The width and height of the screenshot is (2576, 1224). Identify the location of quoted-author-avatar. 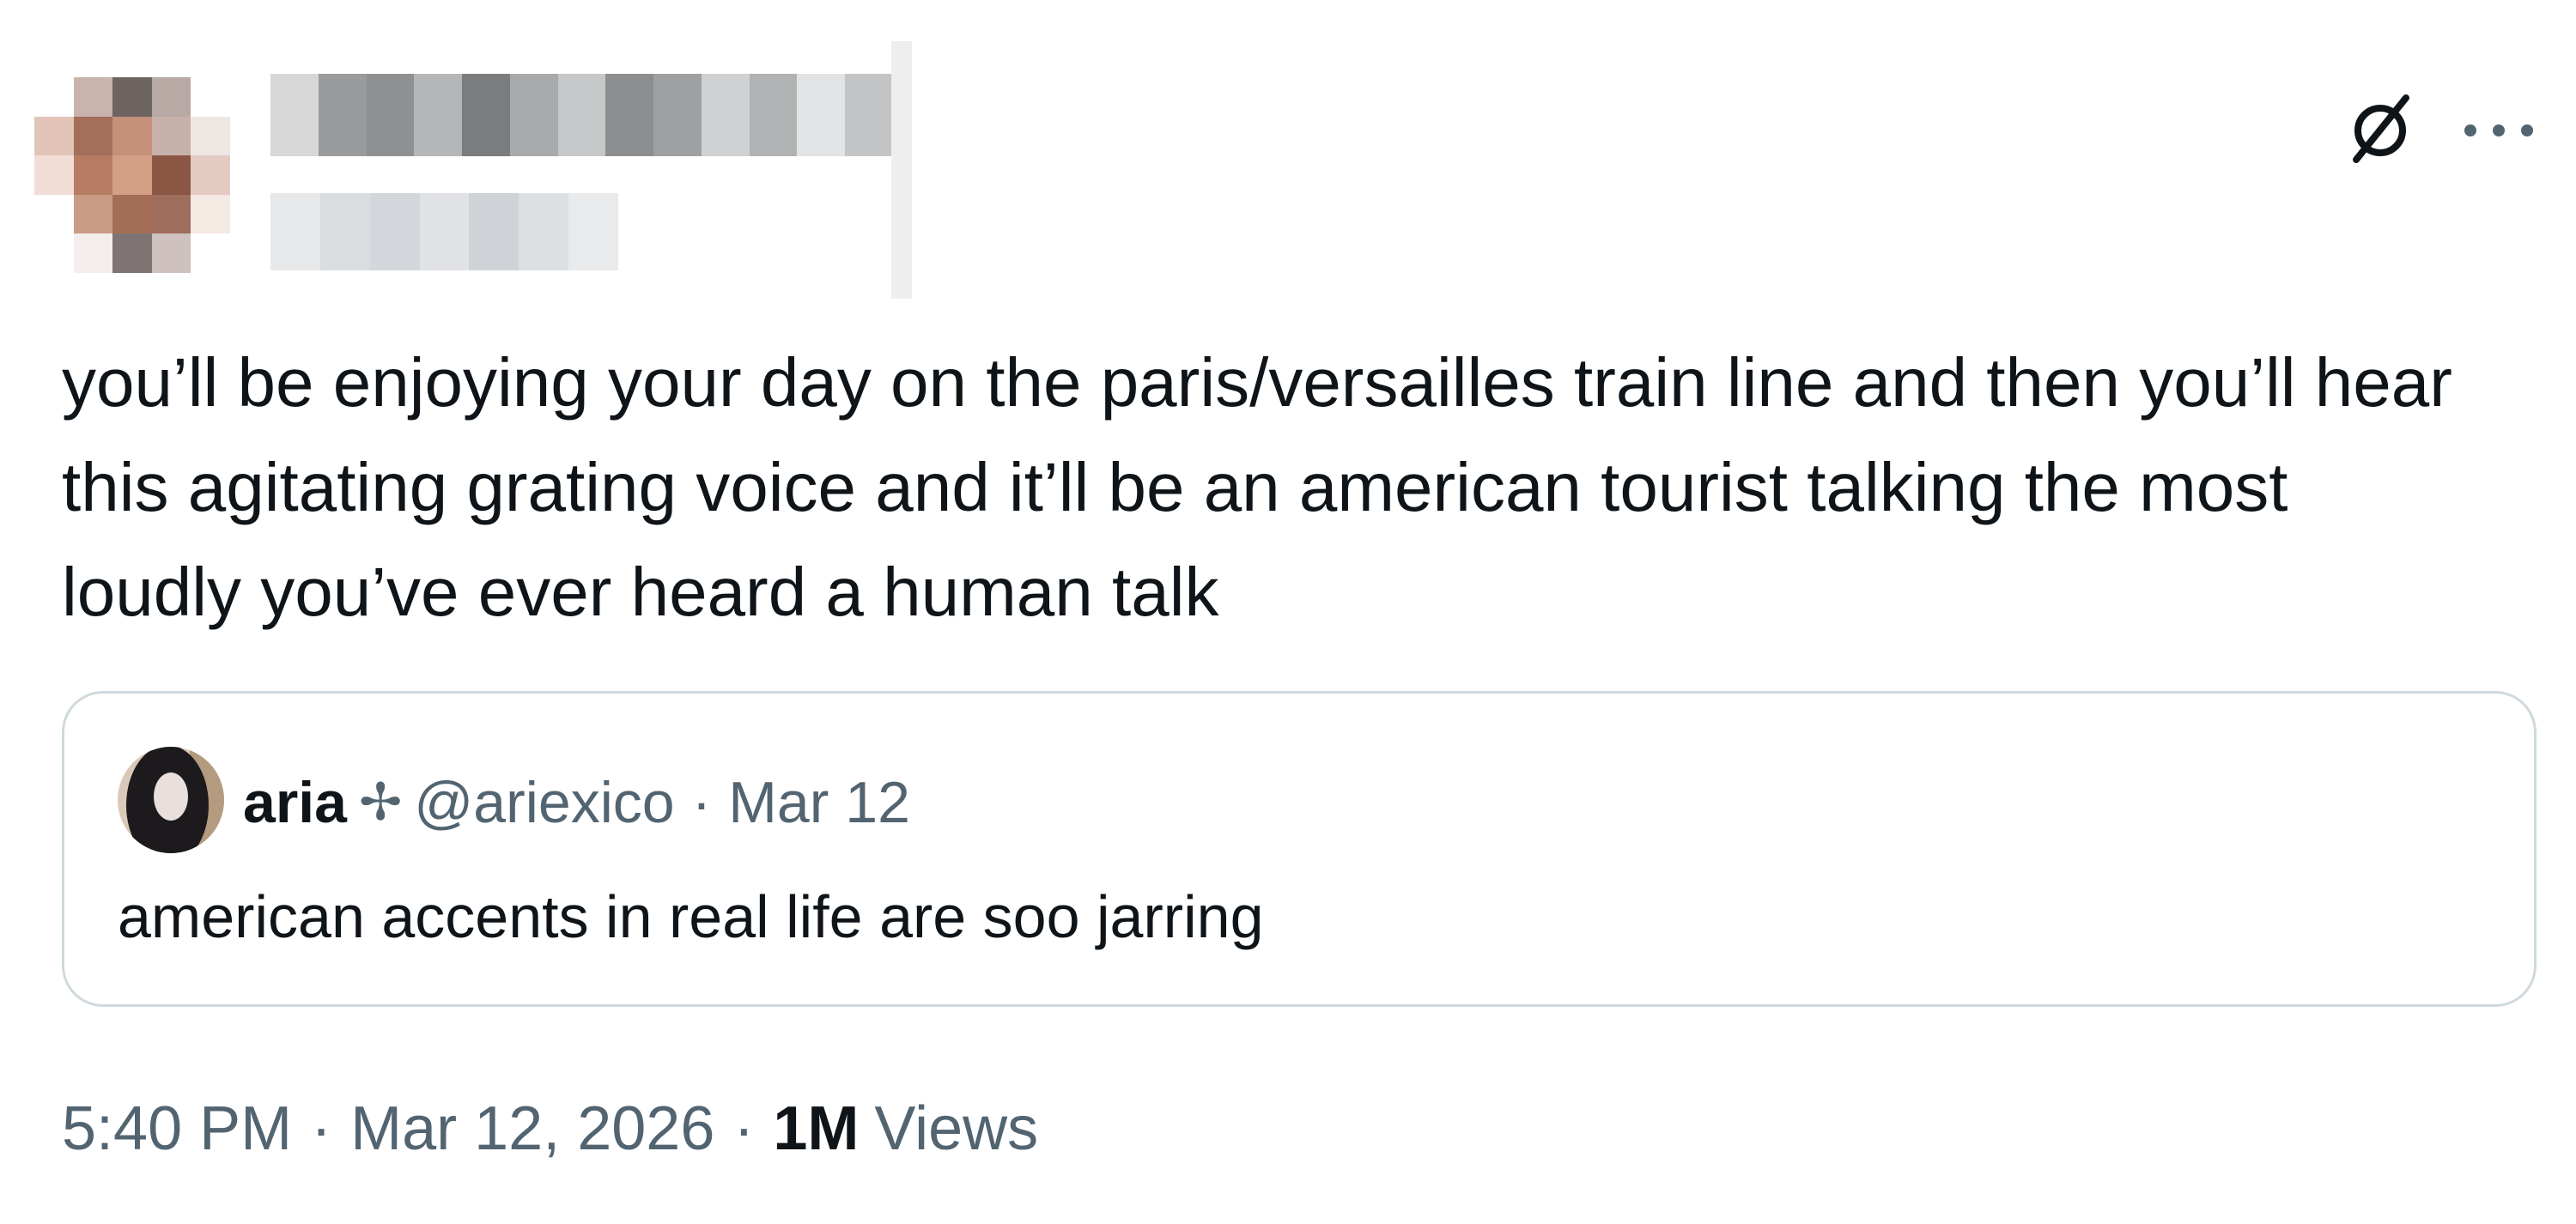
(171, 800).